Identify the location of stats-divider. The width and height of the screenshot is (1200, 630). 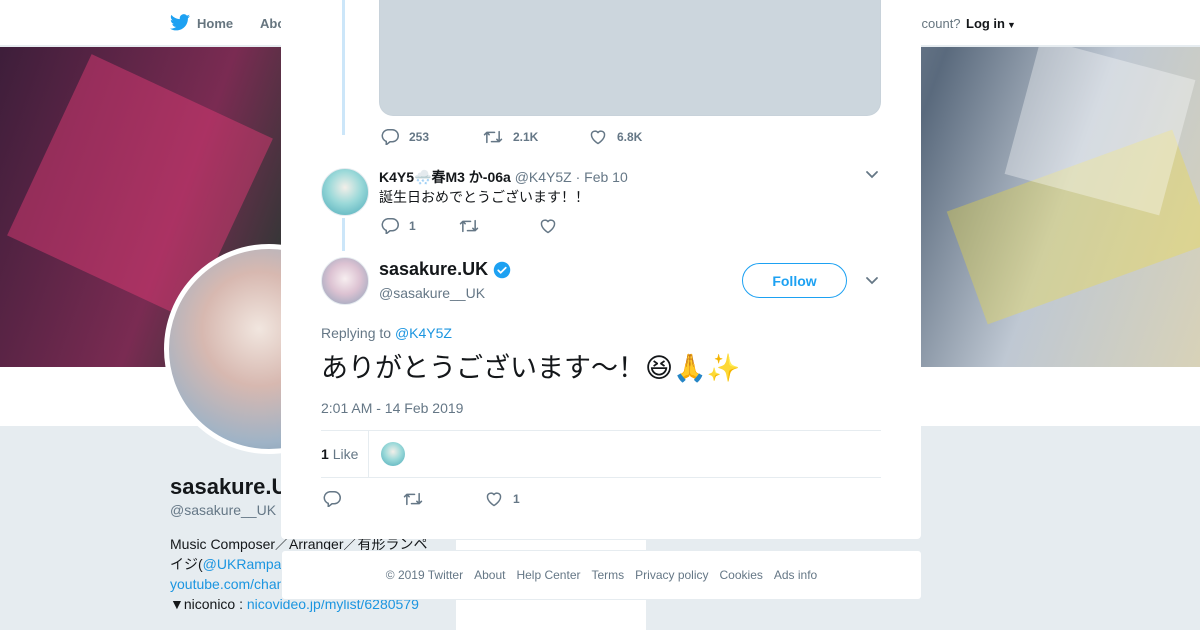
(368, 454).